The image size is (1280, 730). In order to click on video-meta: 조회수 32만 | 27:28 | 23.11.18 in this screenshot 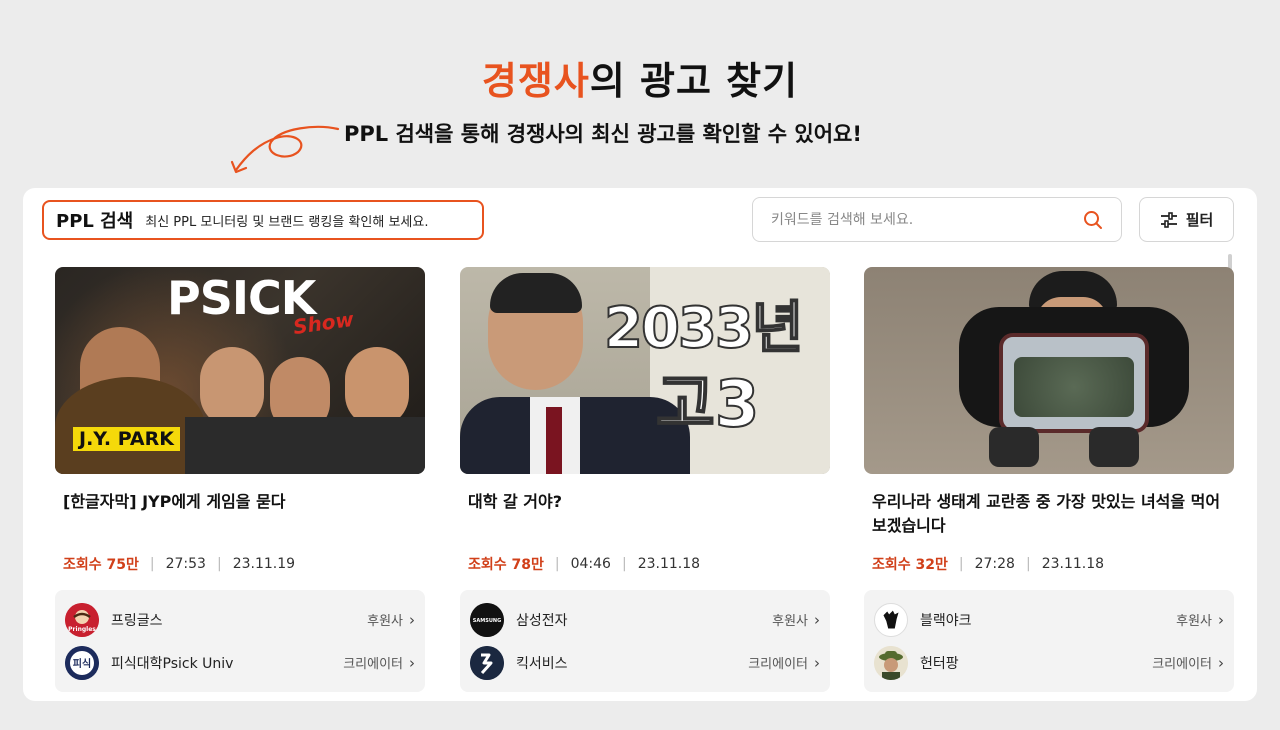, I will do `click(1049, 564)`.